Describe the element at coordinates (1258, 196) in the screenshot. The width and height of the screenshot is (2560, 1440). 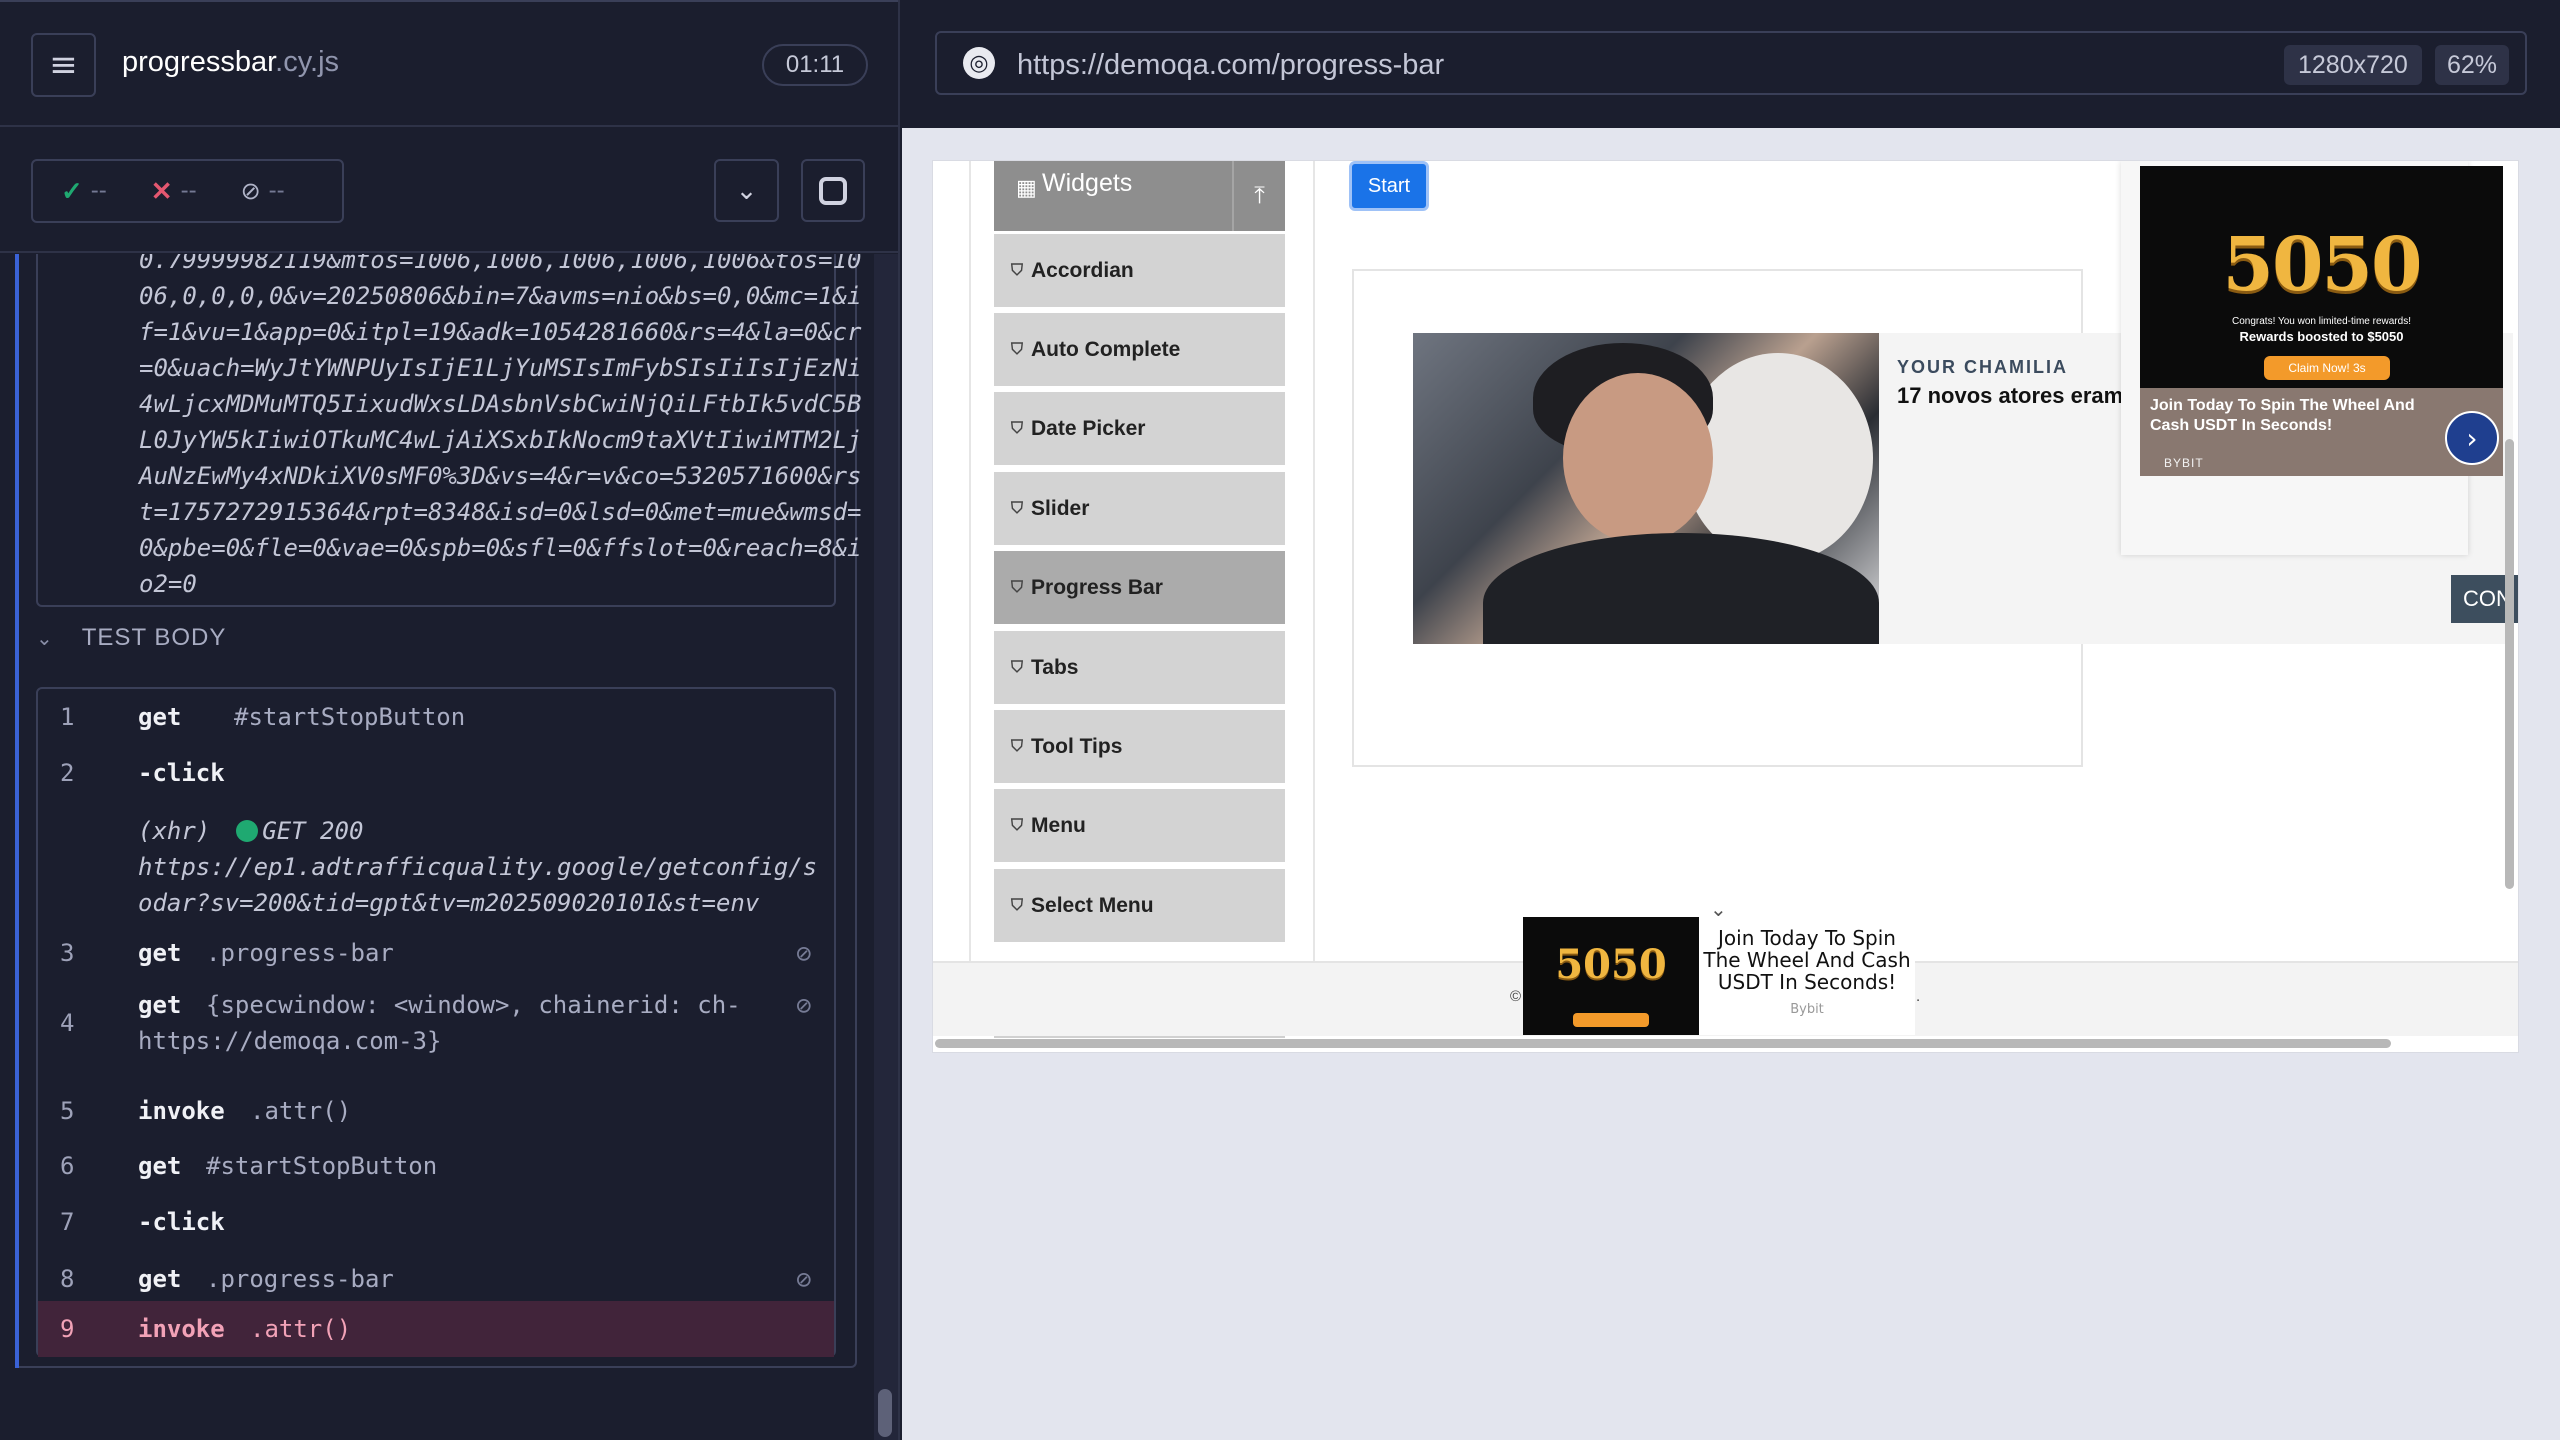
I see `collapse-up-icon: ⤒` at that location.